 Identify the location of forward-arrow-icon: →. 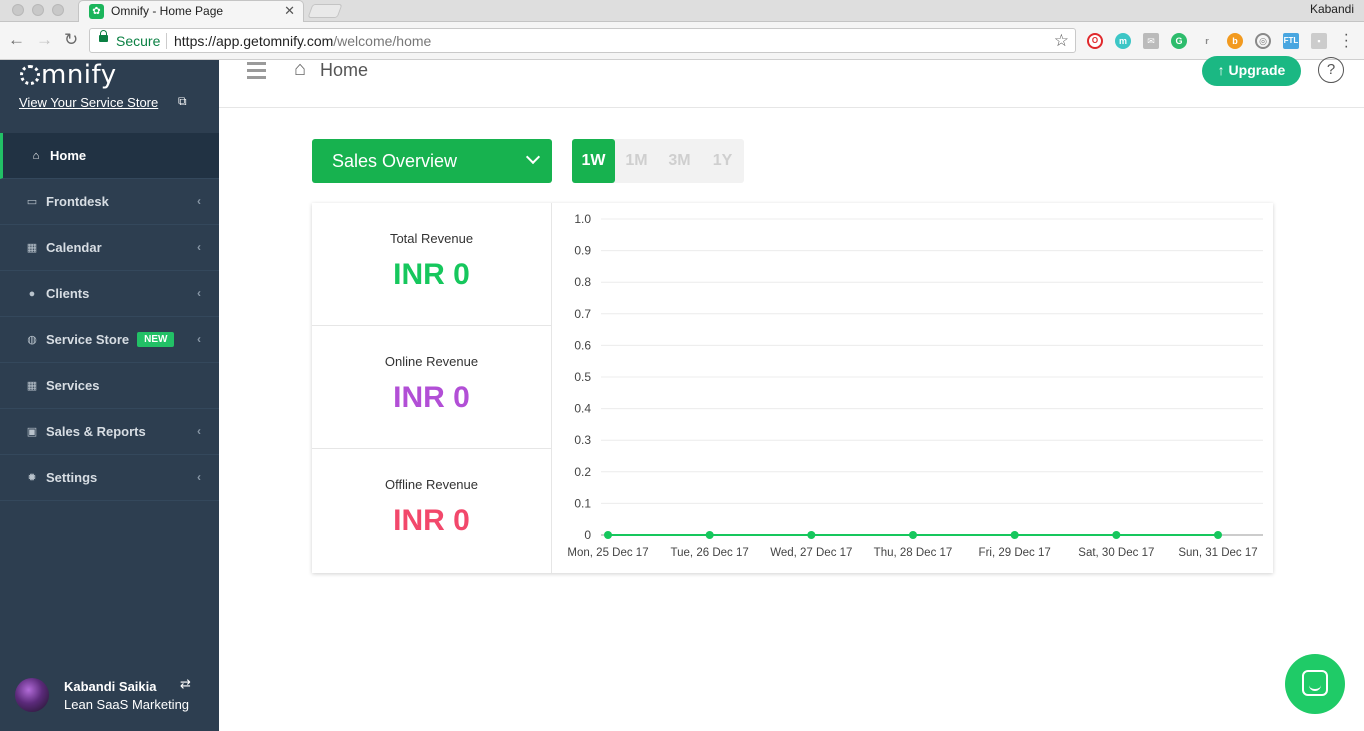
(44, 40).